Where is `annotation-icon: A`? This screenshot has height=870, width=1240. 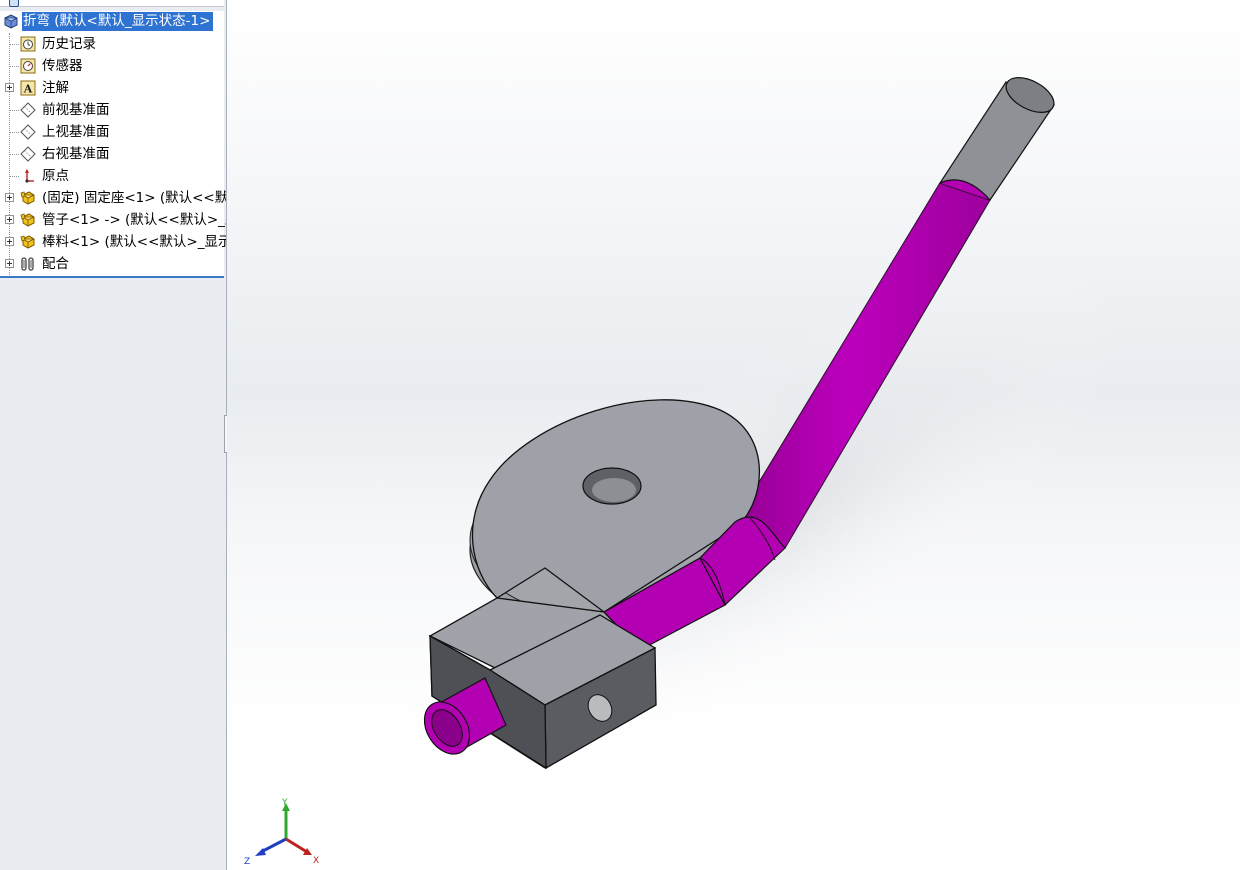 annotation-icon: A is located at coordinates (28, 88).